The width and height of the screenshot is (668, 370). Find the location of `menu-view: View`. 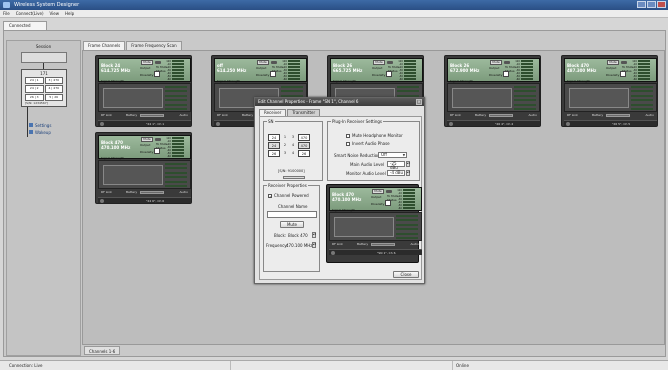

menu-view: View is located at coordinates (55, 13).